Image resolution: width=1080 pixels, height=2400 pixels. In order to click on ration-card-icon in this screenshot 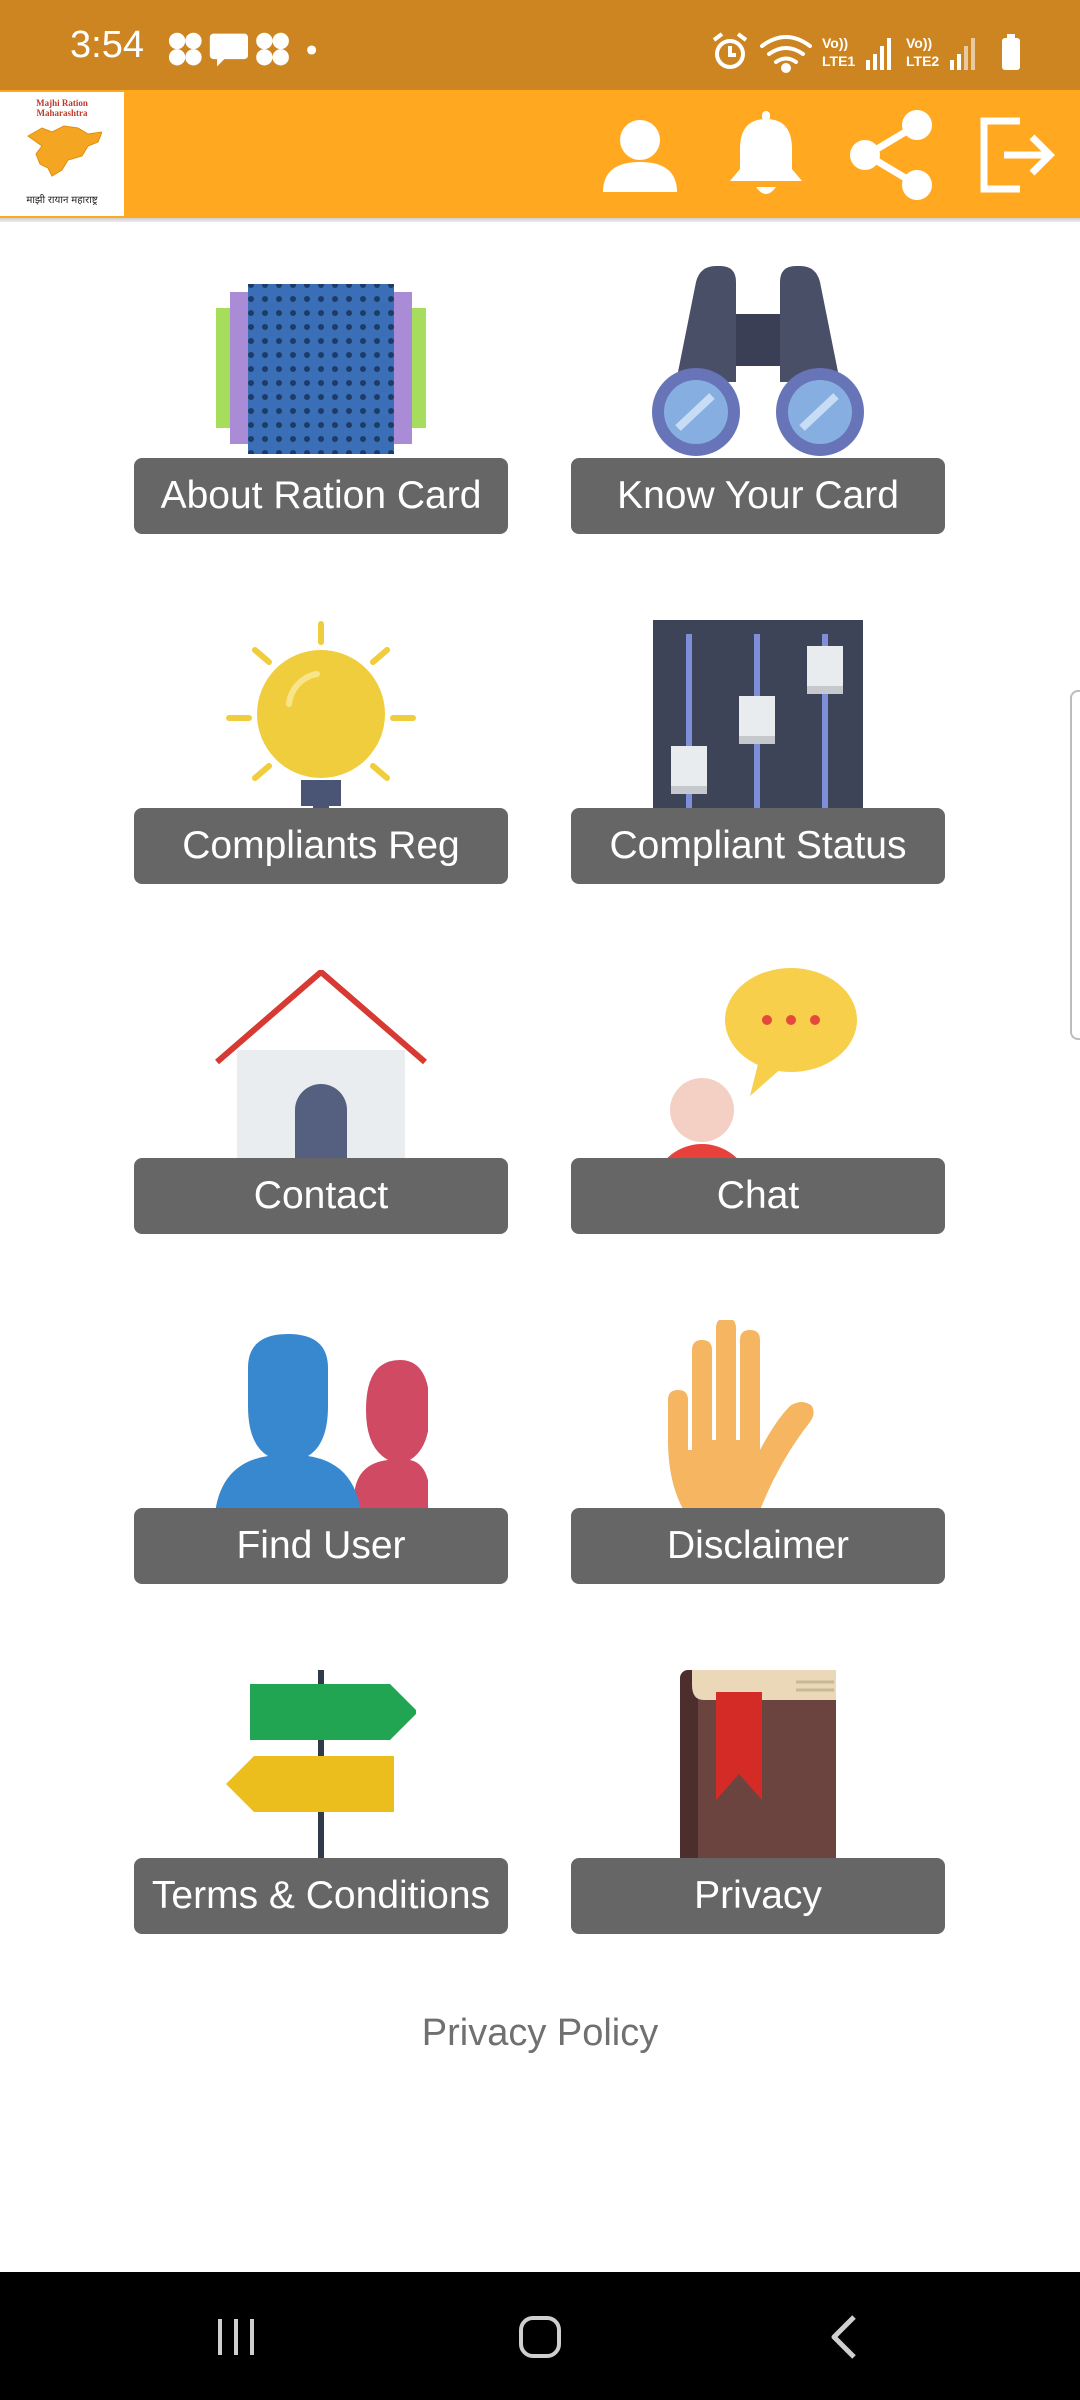, I will do `click(321, 369)`.